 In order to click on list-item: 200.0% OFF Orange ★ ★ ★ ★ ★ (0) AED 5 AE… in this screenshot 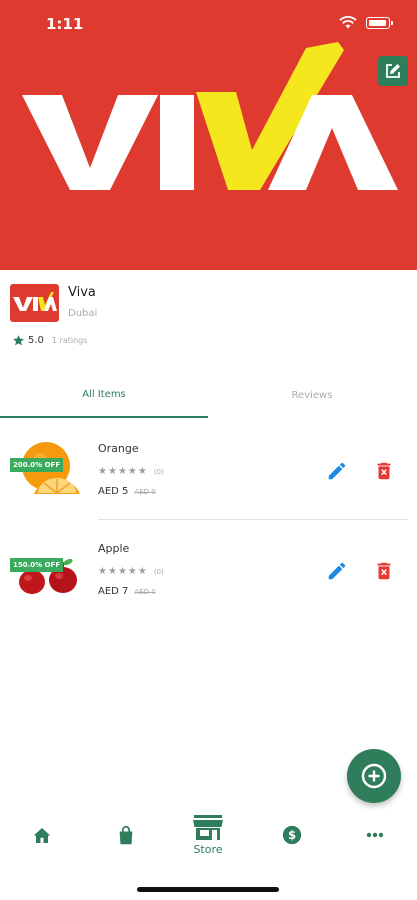, I will do `click(208, 484)`.